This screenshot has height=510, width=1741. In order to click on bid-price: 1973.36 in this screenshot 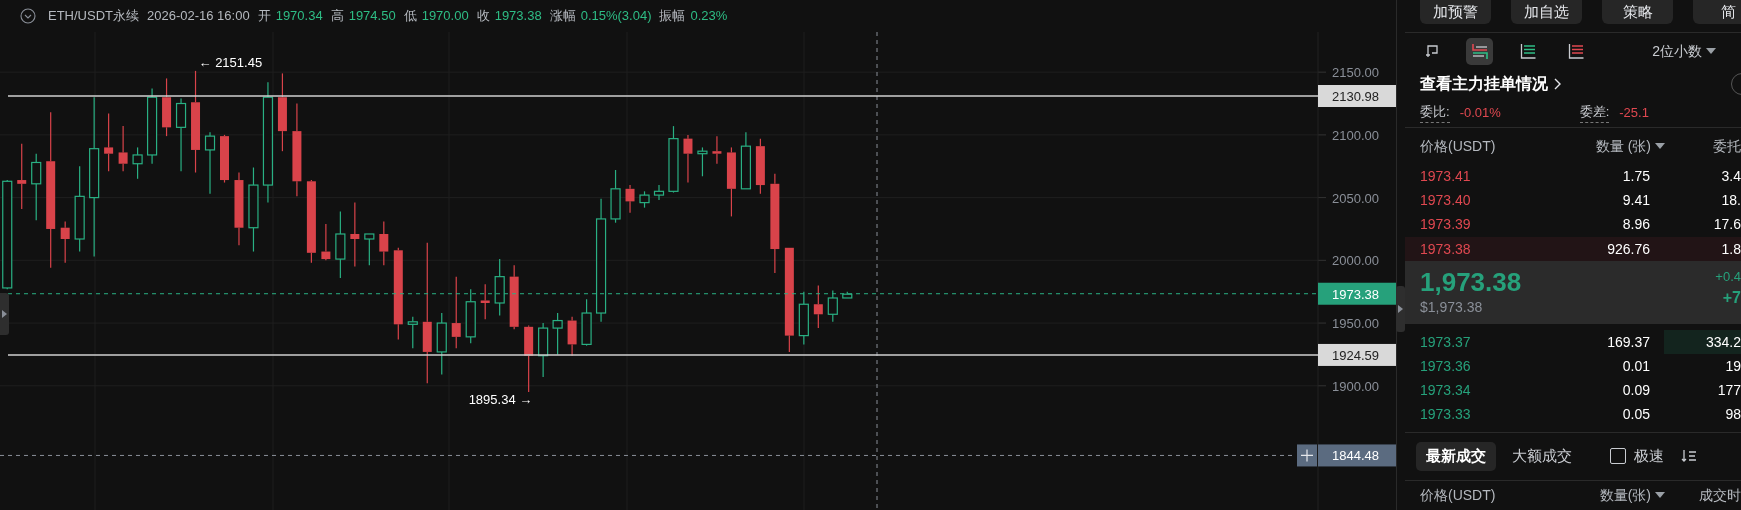, I will do `click(1446, 366)`.